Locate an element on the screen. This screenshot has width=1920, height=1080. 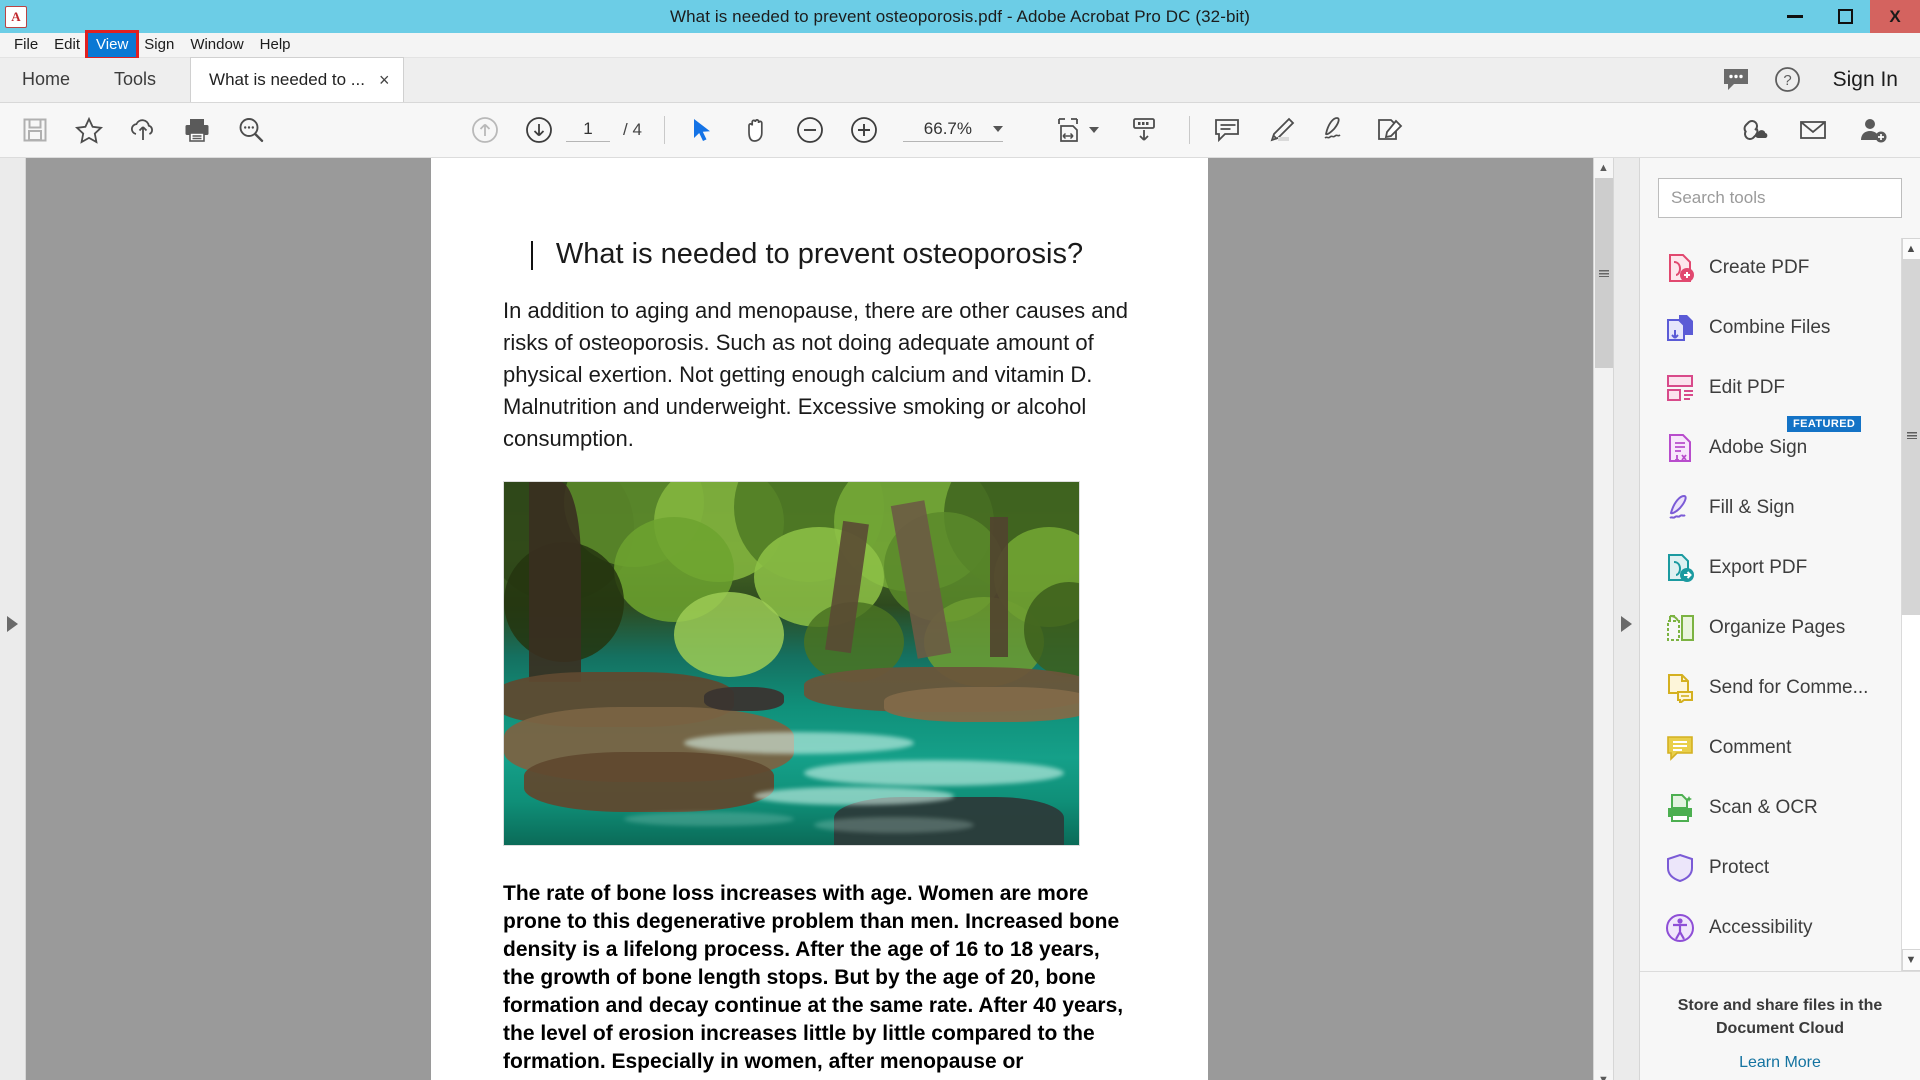
scroll-mode-button is located at coordinates (1144, 130).